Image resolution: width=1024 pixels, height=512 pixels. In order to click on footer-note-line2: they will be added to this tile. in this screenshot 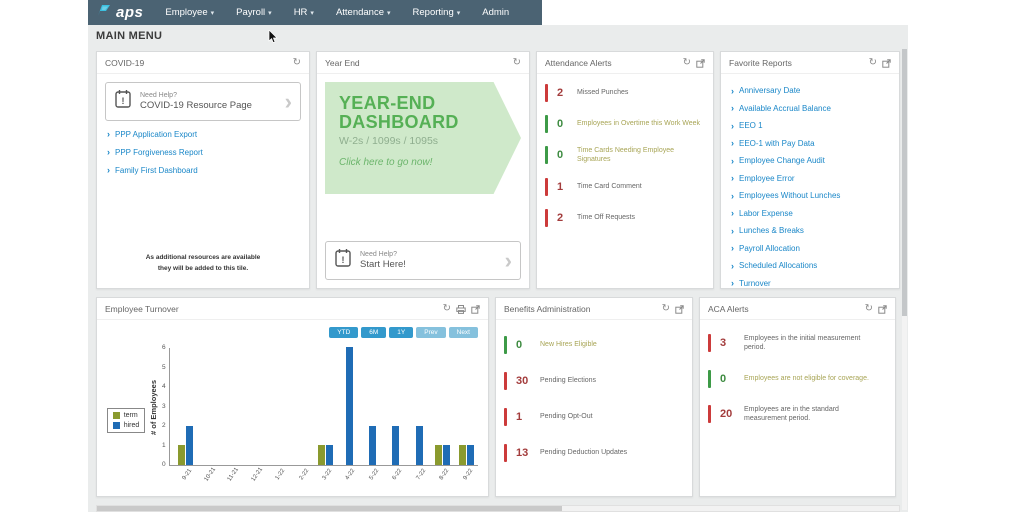, I will do `click(203, 268)`.